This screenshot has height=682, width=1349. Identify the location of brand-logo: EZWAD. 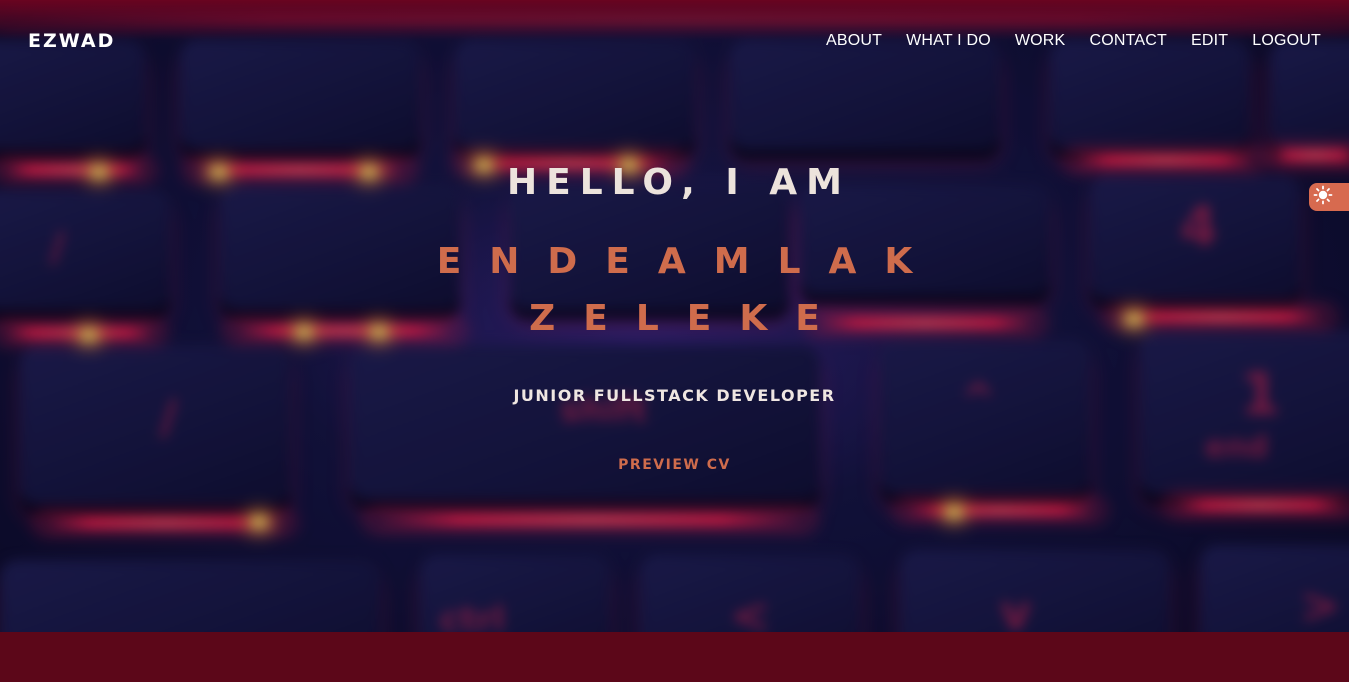
(71, 41).